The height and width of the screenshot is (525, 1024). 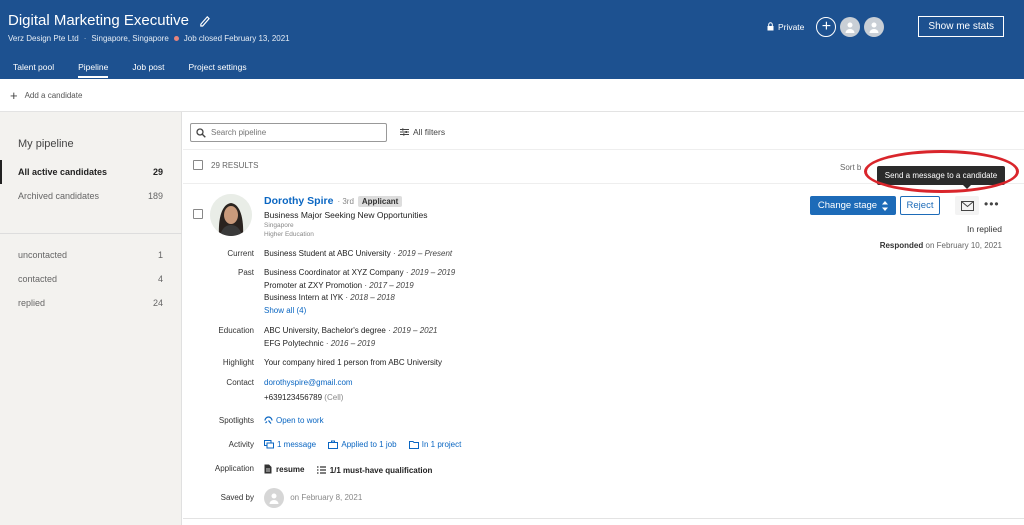 What do you see at coordinates (198, 165) in the screenshot?
I see `select-all-checkbox` at bounding box center [198, 165].